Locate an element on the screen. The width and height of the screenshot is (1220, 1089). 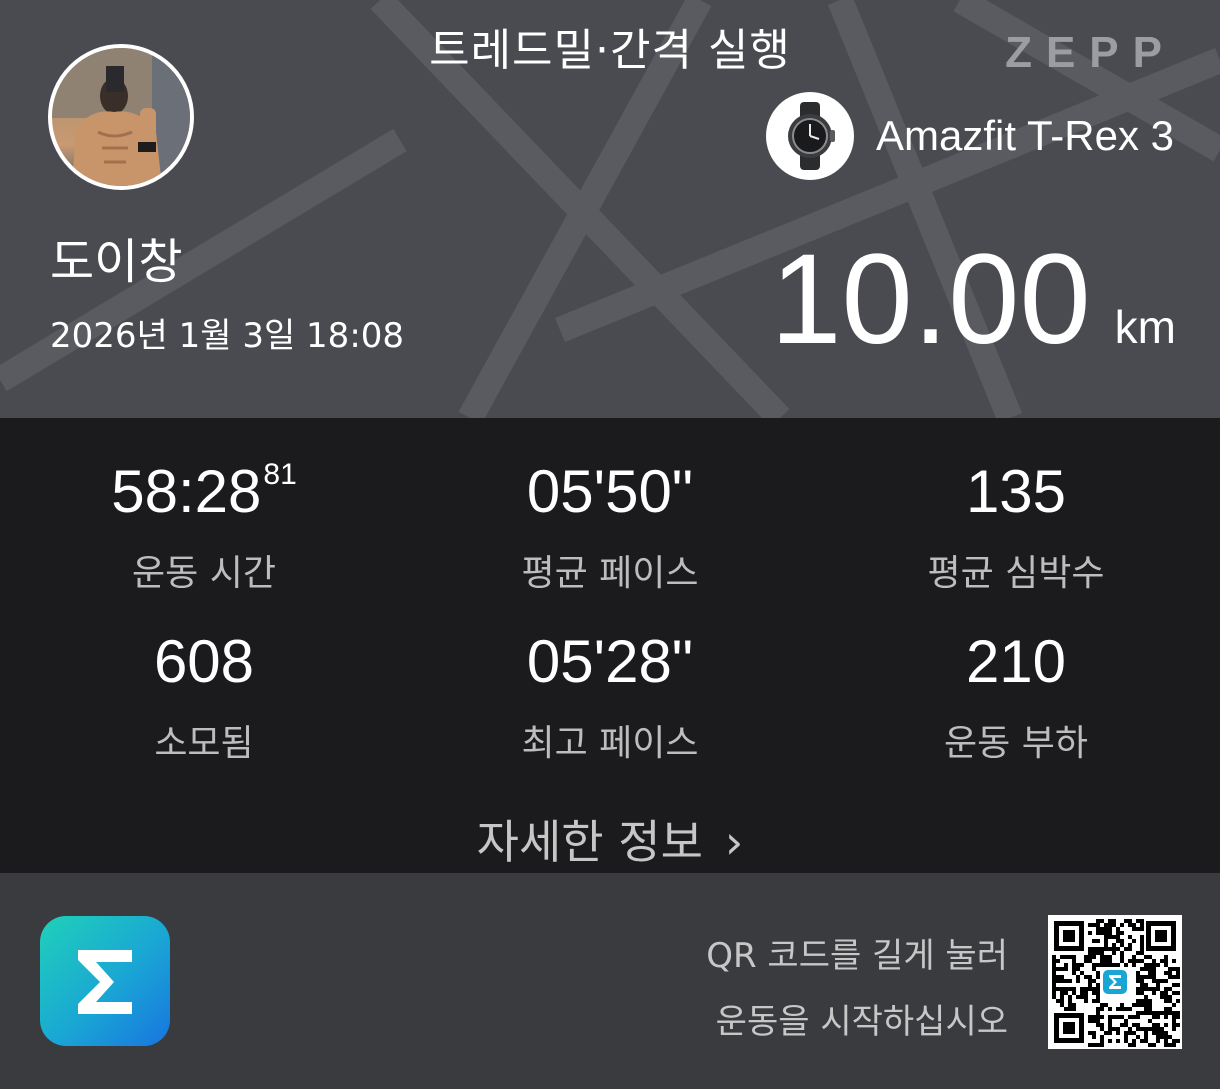
details-link: 자세한 정보 › is located at coordinates (610, 839).